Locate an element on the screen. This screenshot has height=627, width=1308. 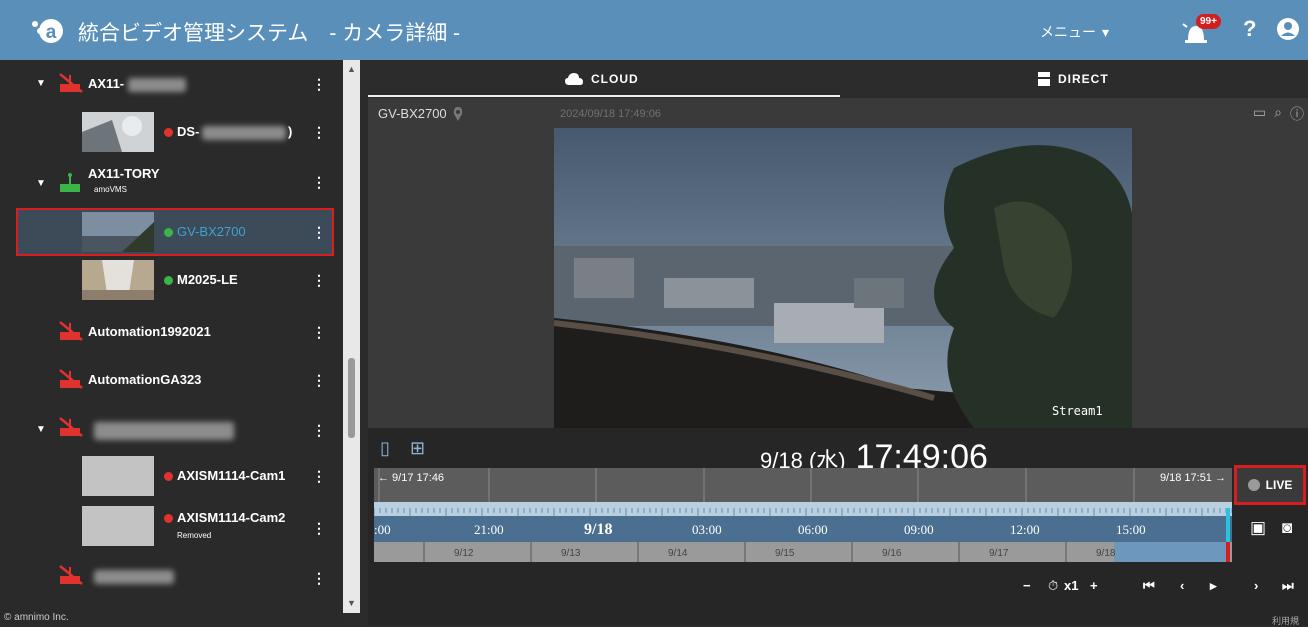
tree-item-label: AX11- is located at coordinates (106, 83).